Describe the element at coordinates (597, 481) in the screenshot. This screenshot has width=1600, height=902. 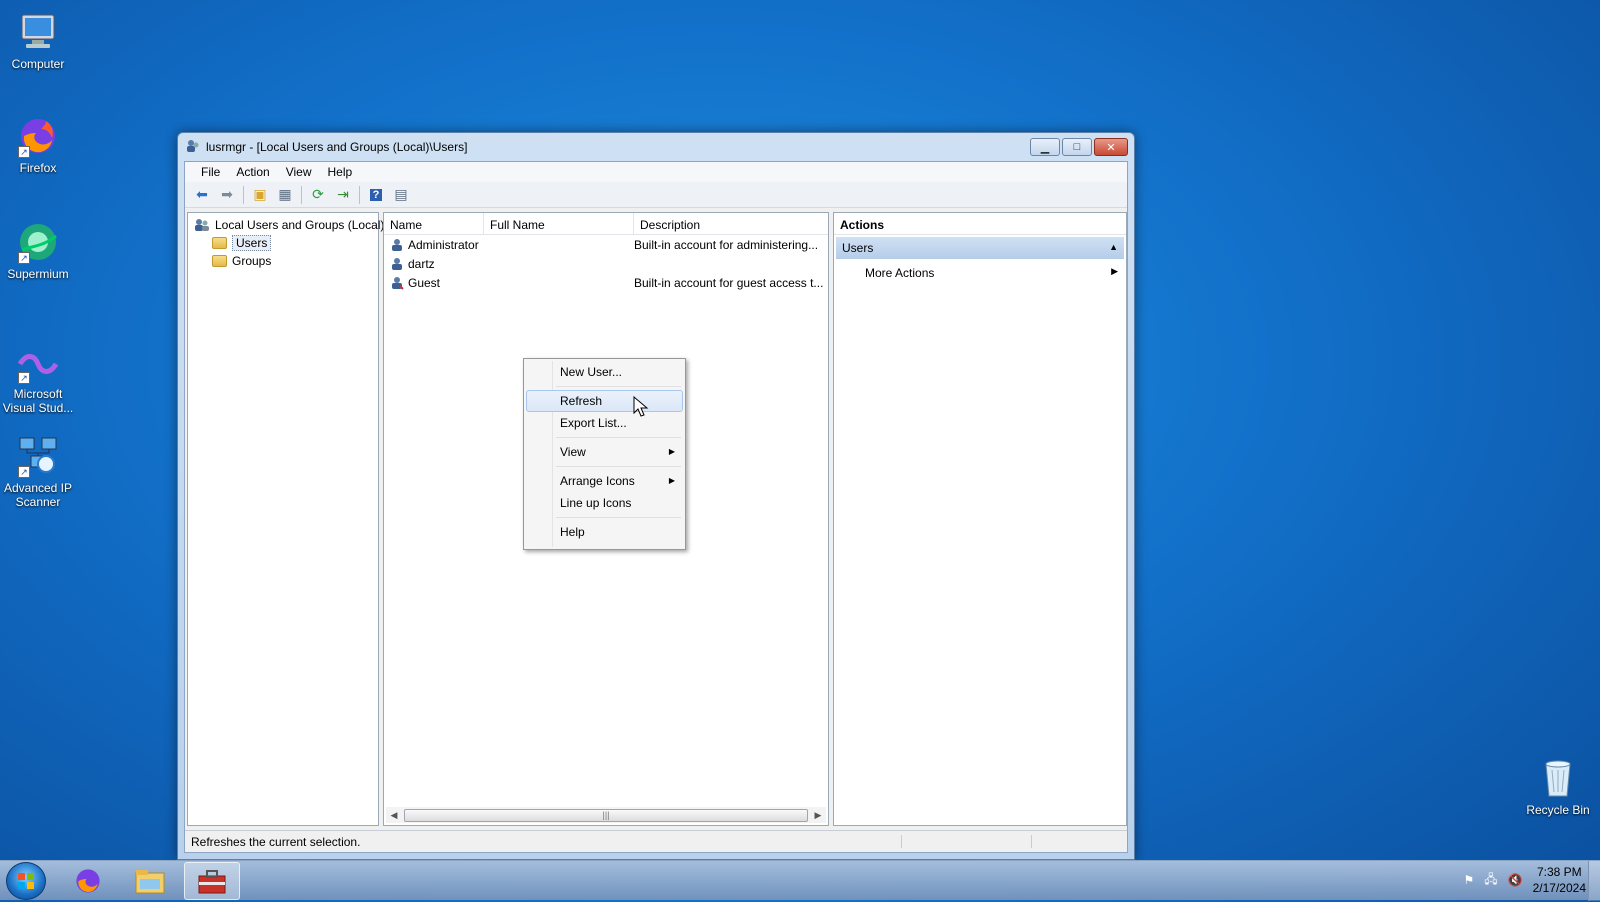
I see `menu-item-label: Arrange Icons` at that location.